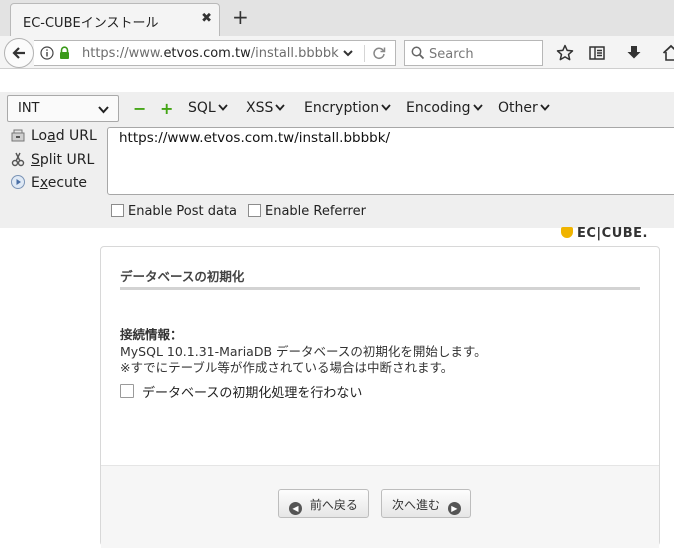  Describe the element at coordinates (182, 276) in the screenshot. I see `page-title: データベースの初期化` at that location.